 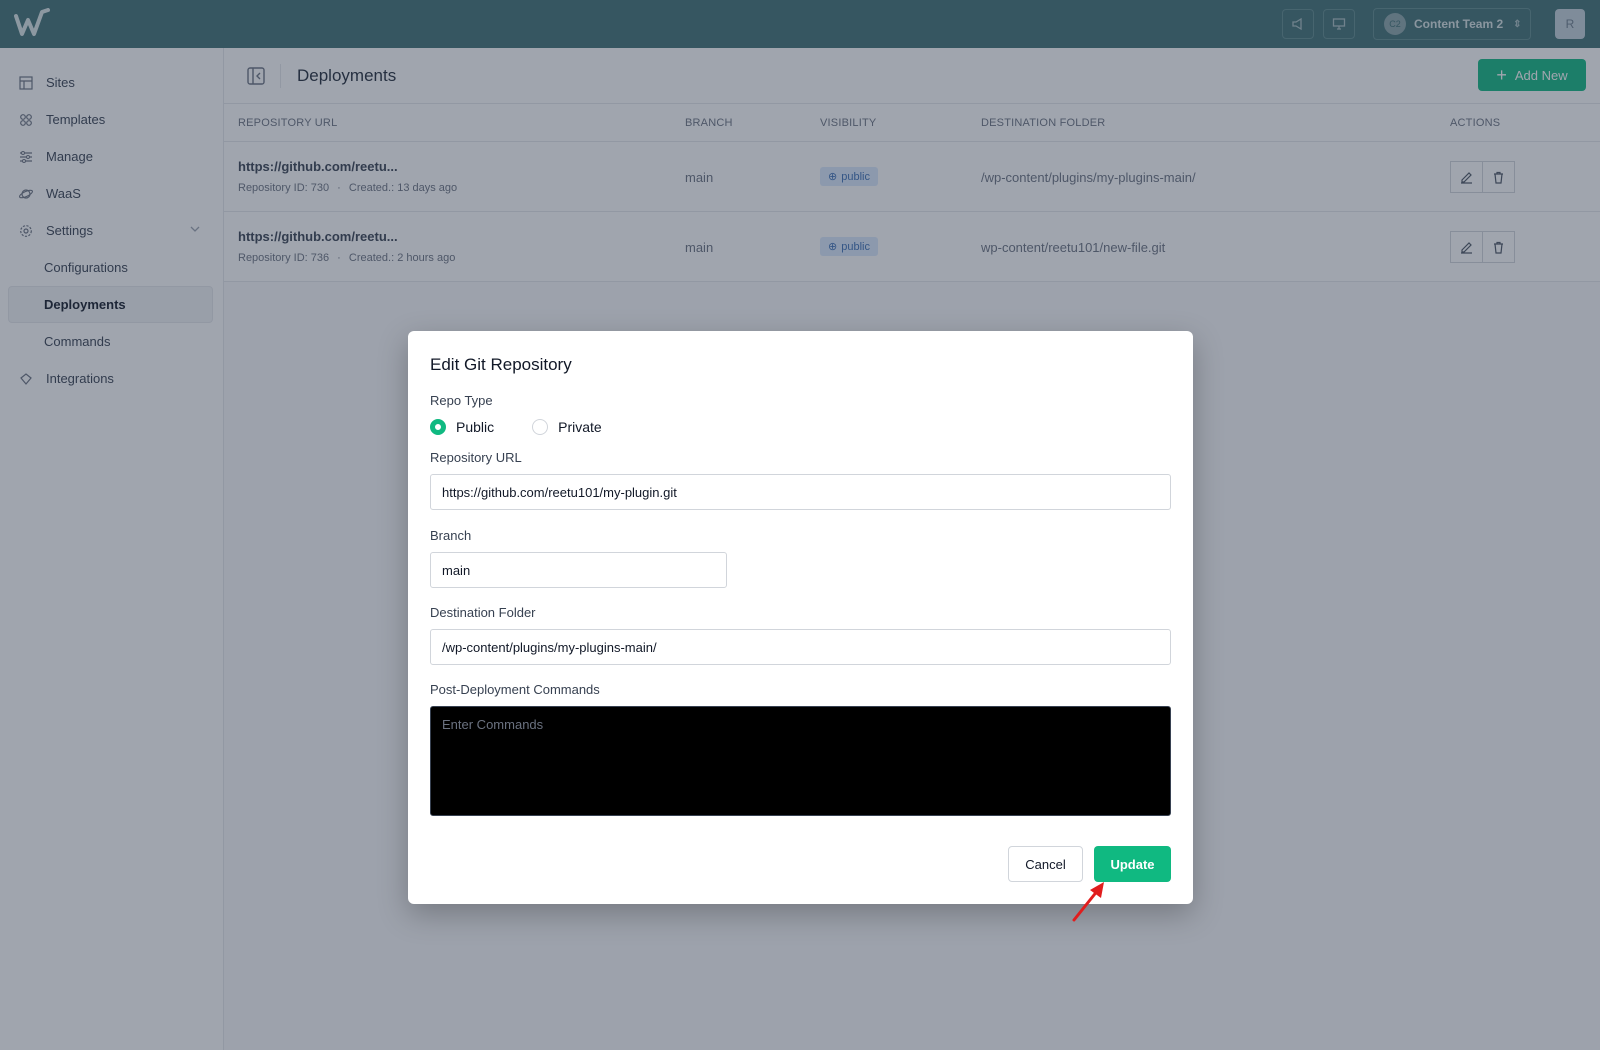 I want to click on destination-input: /wp-content/plugins/my-plugins-main/, so click(x=800, y=647).